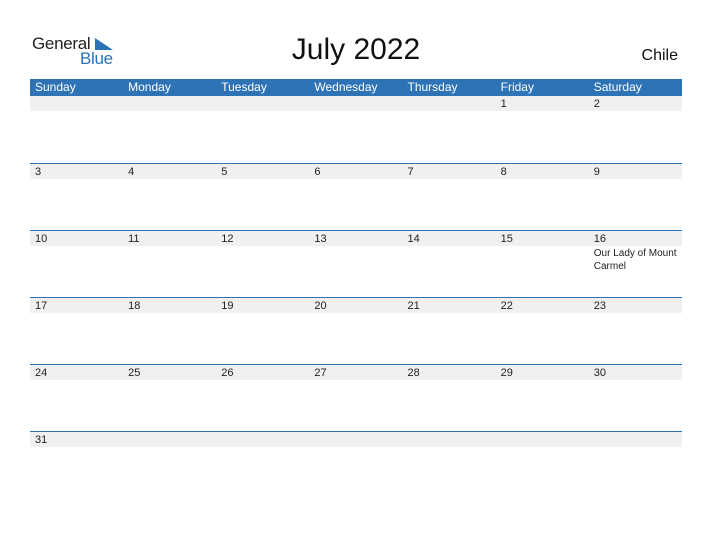 The image size is (712, 550). Describe the element at coordinates (131, 172) in the screenshot. I see `day-number: 4` at that location.